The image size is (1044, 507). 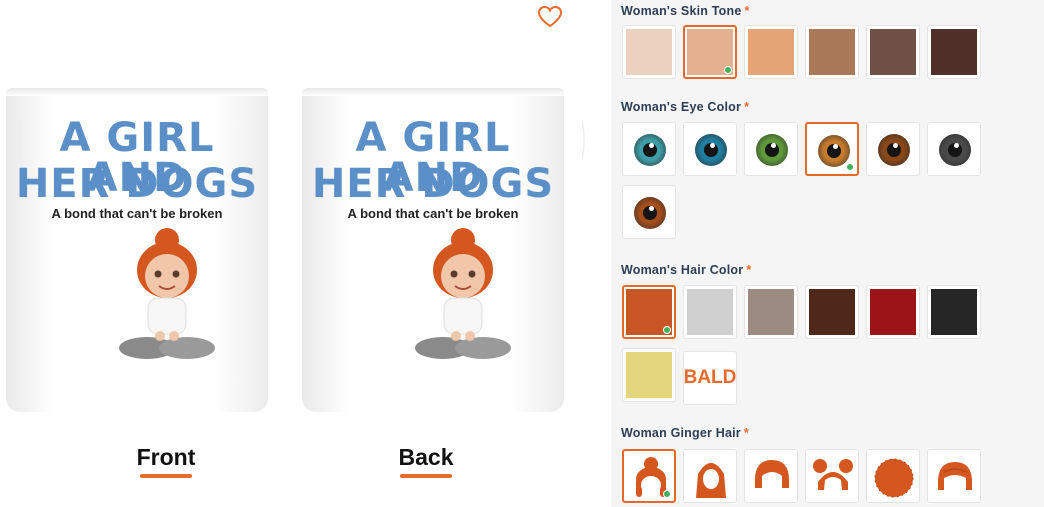 I want to click on short-pixie-hairstyle-icon, so click(x=955, y=476).